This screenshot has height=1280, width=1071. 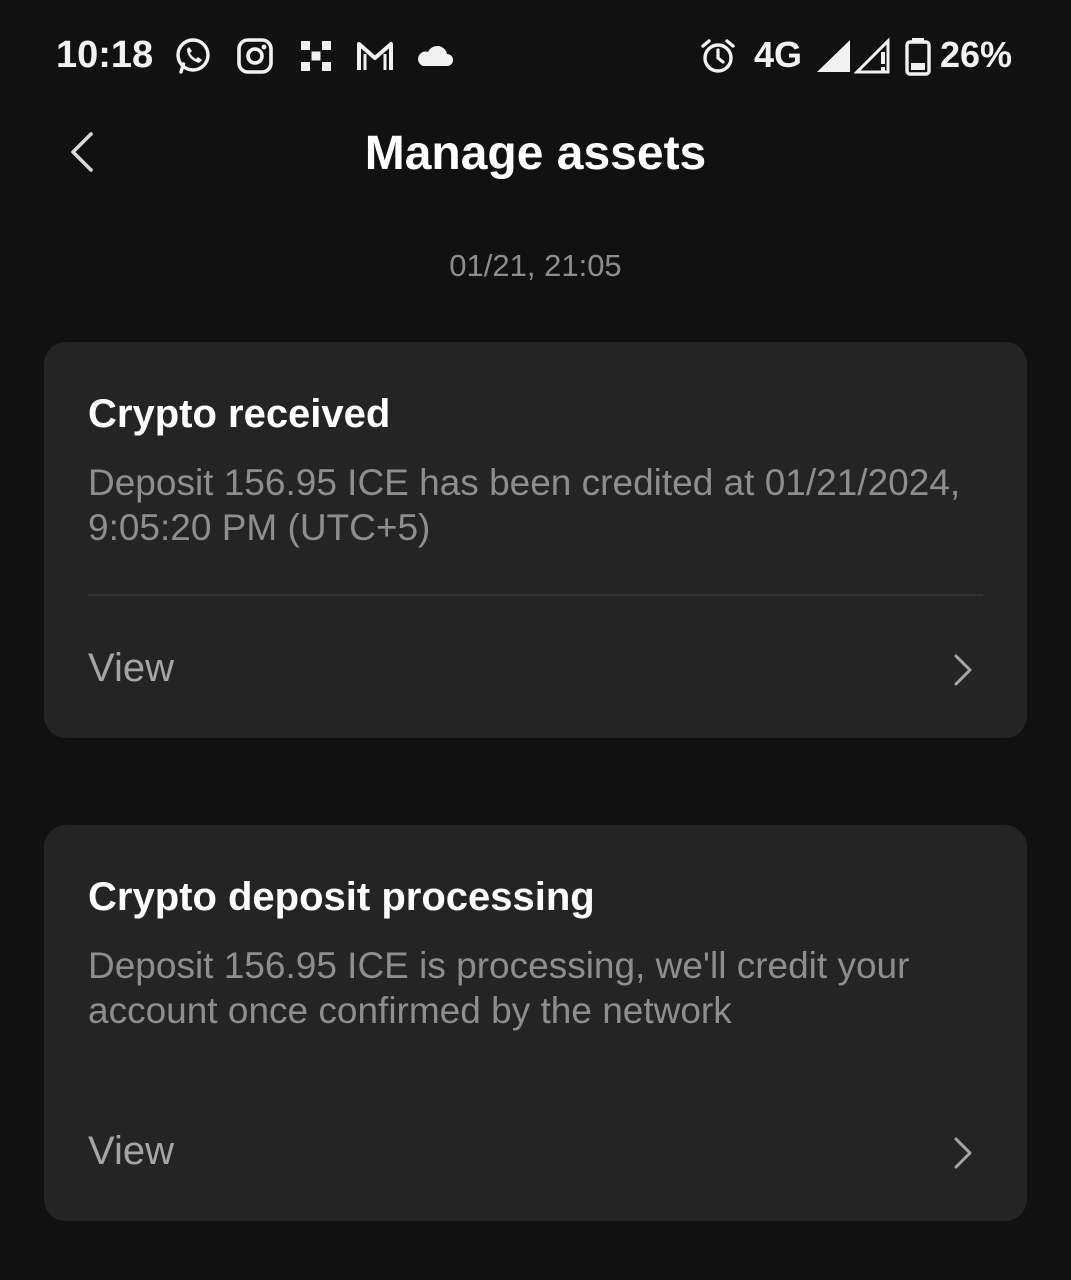 I want to click on header: Manage assets, so click(x=535, y=157).